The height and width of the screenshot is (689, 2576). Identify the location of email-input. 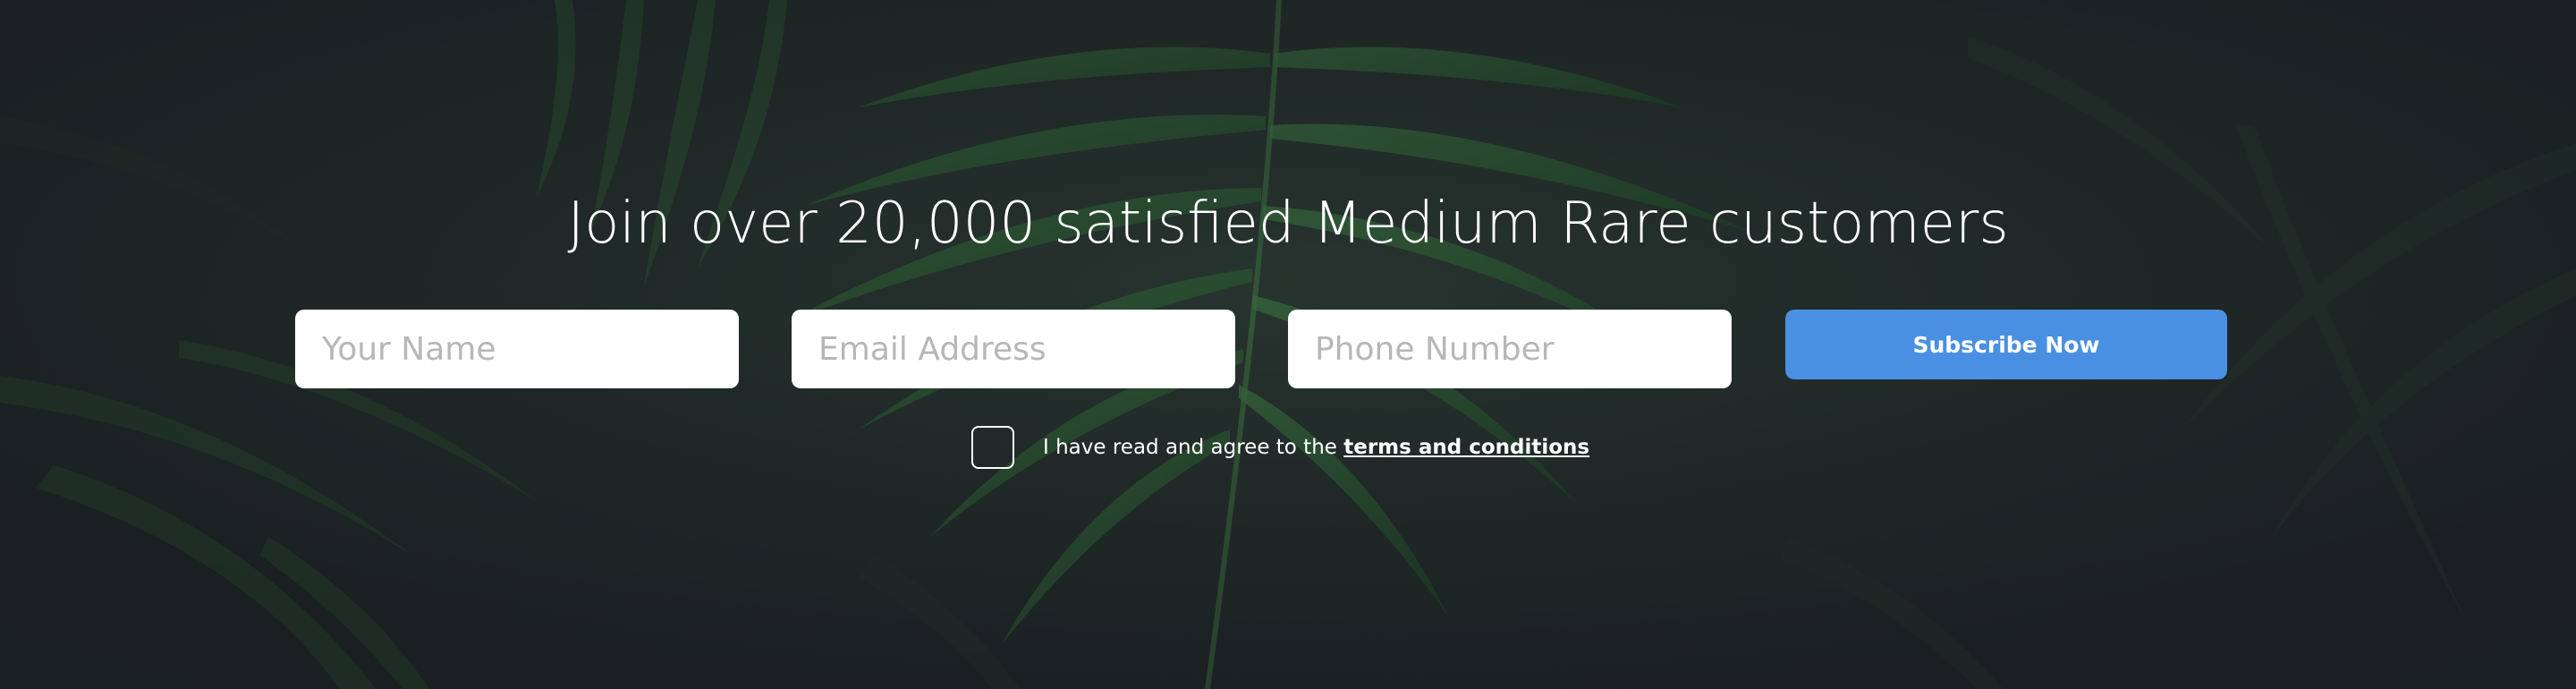
(1013, 349).